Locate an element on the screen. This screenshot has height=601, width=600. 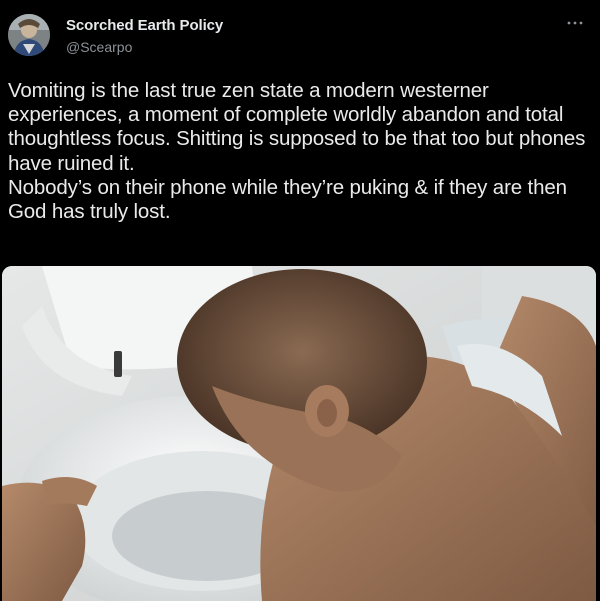
more-options-icon is located at coordinates (575, 23).